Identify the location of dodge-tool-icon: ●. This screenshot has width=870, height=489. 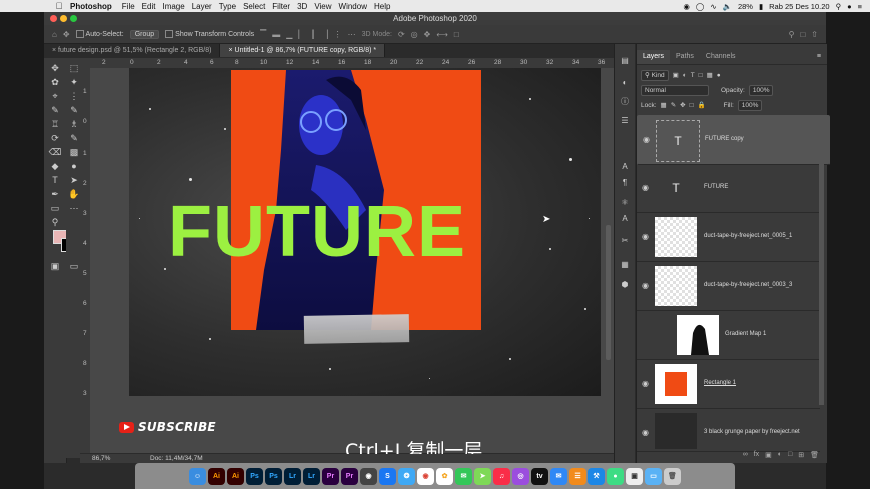
(74, 166).